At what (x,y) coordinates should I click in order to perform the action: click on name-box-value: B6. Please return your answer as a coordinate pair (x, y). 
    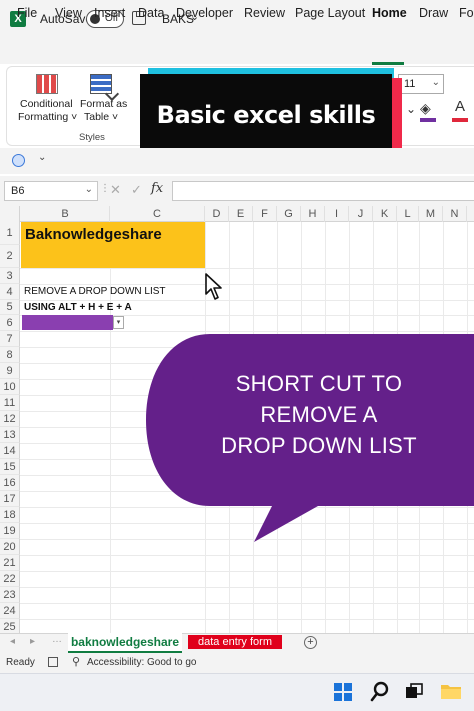
    Looking at the image, I should click on (18, 191).